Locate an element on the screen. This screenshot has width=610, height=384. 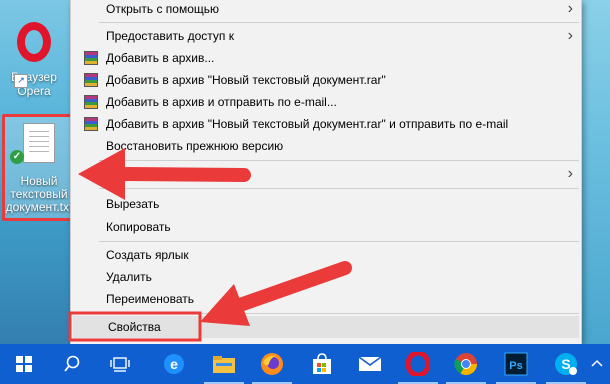
store-icon is located at coordinates (322, 364).